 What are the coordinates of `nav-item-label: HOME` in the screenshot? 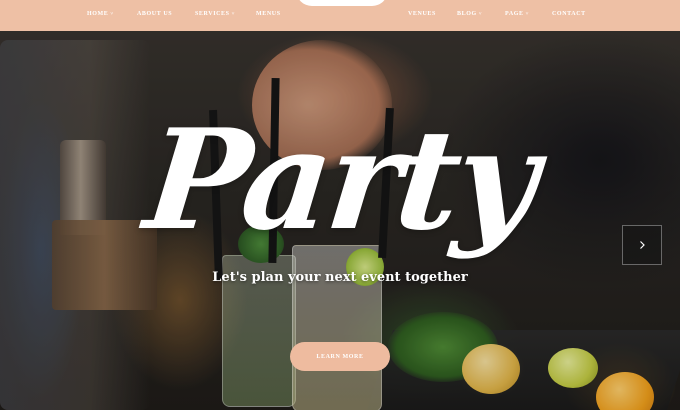 It's located at (98, 14).